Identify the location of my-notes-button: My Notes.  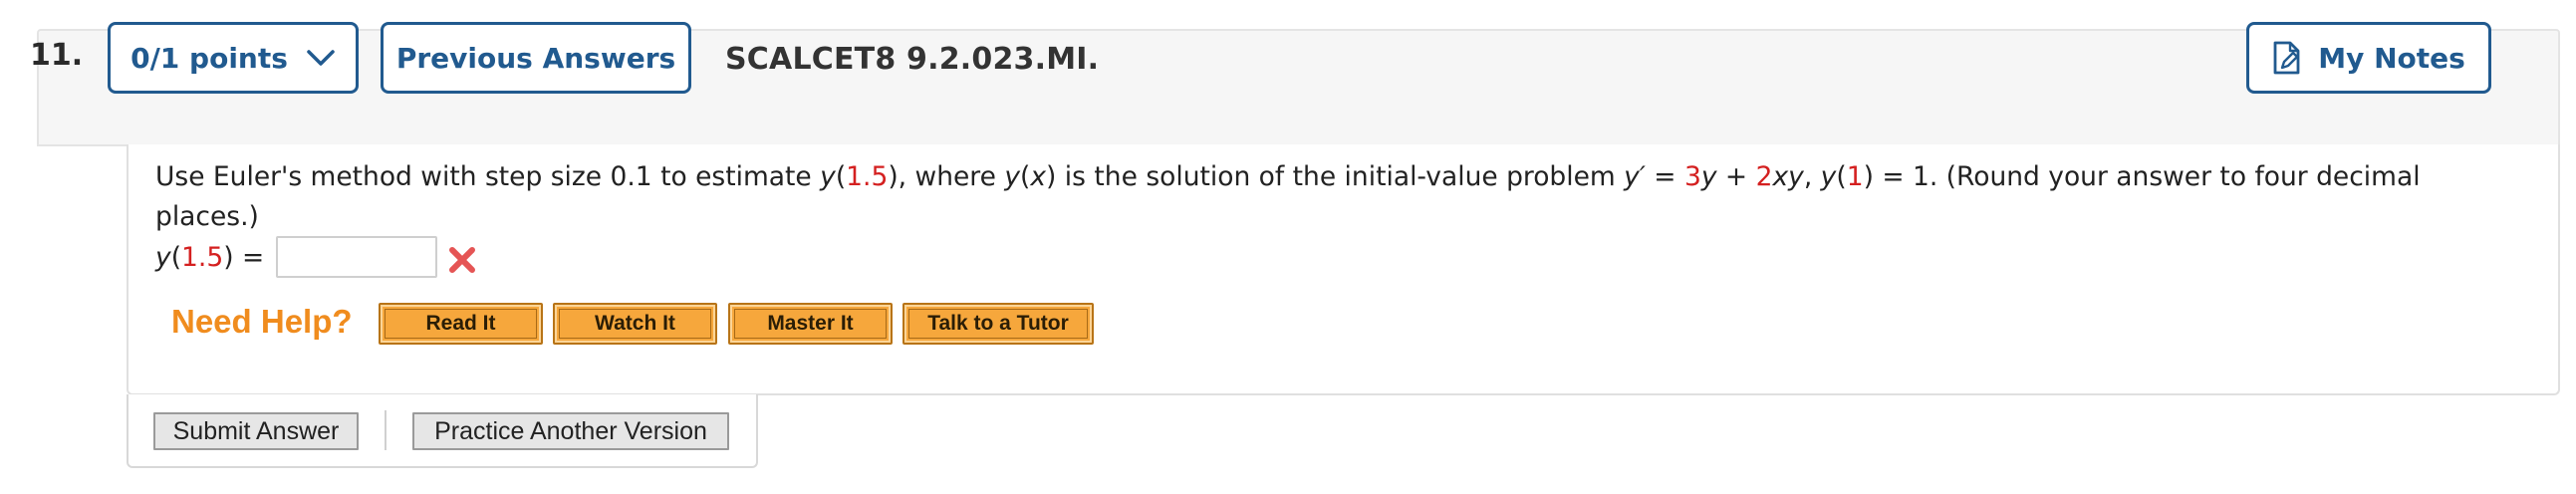
(2368, 58).